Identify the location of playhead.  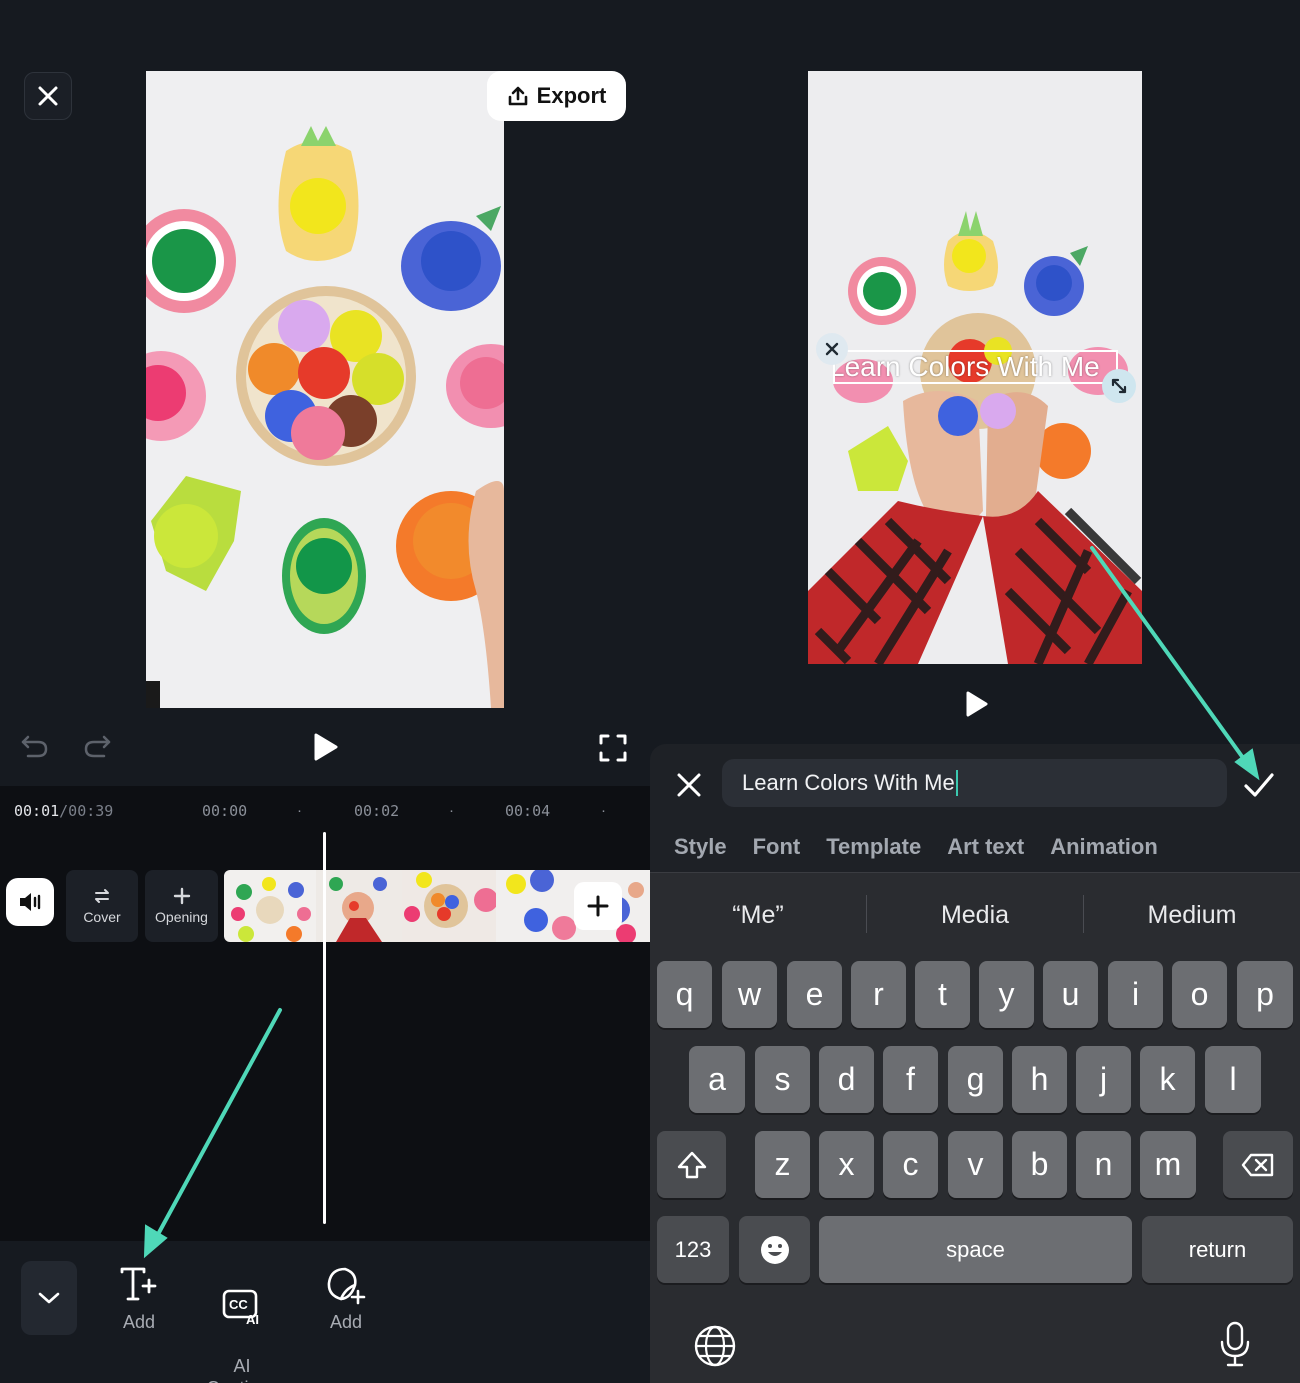
(324, 1028).